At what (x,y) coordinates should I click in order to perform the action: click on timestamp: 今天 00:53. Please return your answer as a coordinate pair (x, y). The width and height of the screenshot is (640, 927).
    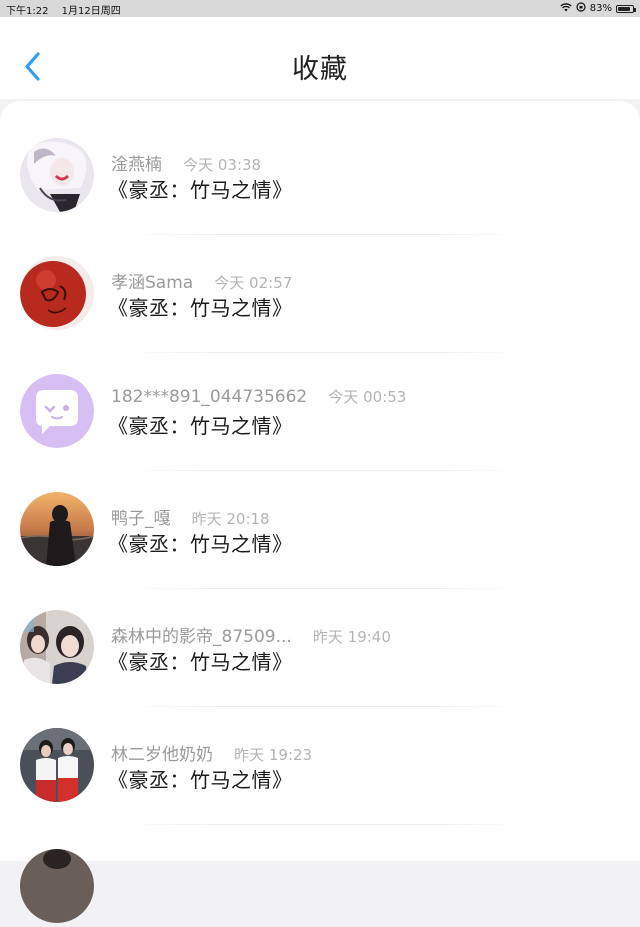
    Looking at the image, I should click on (367, 397).